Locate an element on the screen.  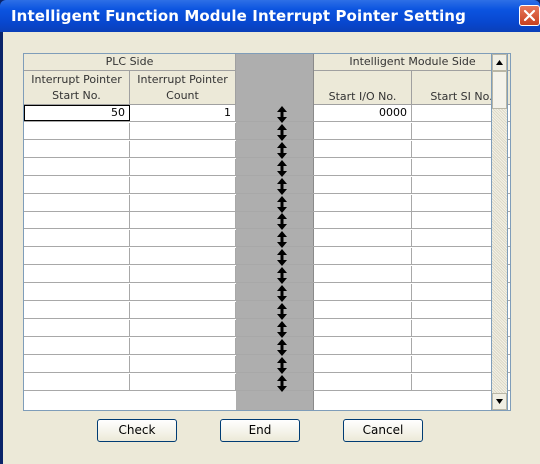
start-io-label: Start I/O No. is located at coordinates (362, 96).